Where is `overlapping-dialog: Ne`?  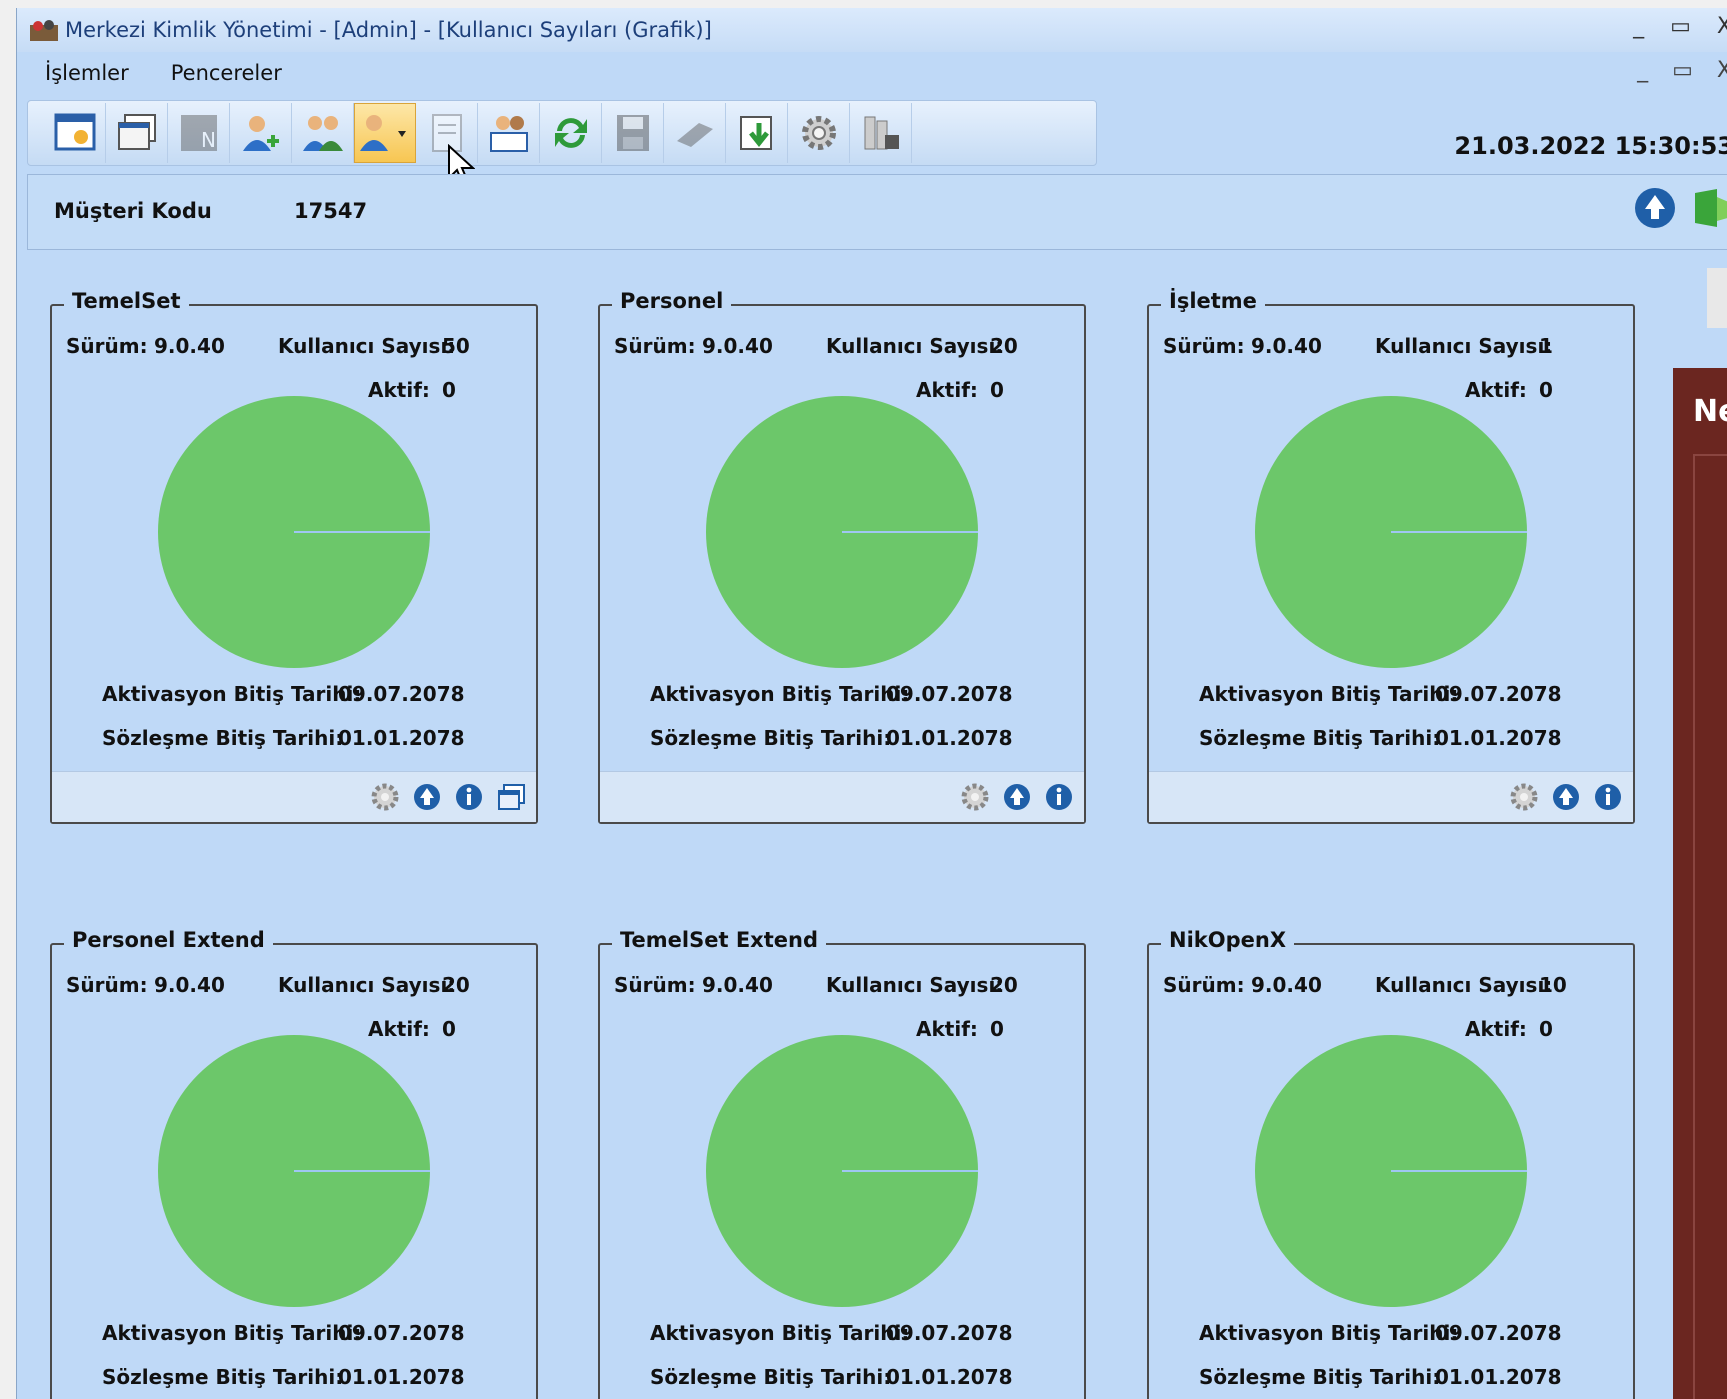 overlapping-dialog: Ne is located at coordinates (1700, 883).